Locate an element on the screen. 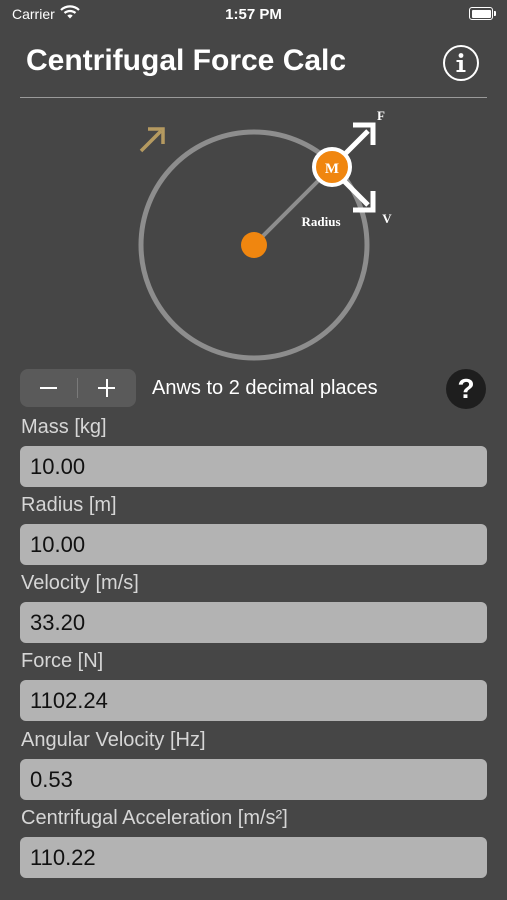 The width and height of the screenshot is (507, 900). status-bar: Carrier 1:57 PM is located at coordinates (253, 15).